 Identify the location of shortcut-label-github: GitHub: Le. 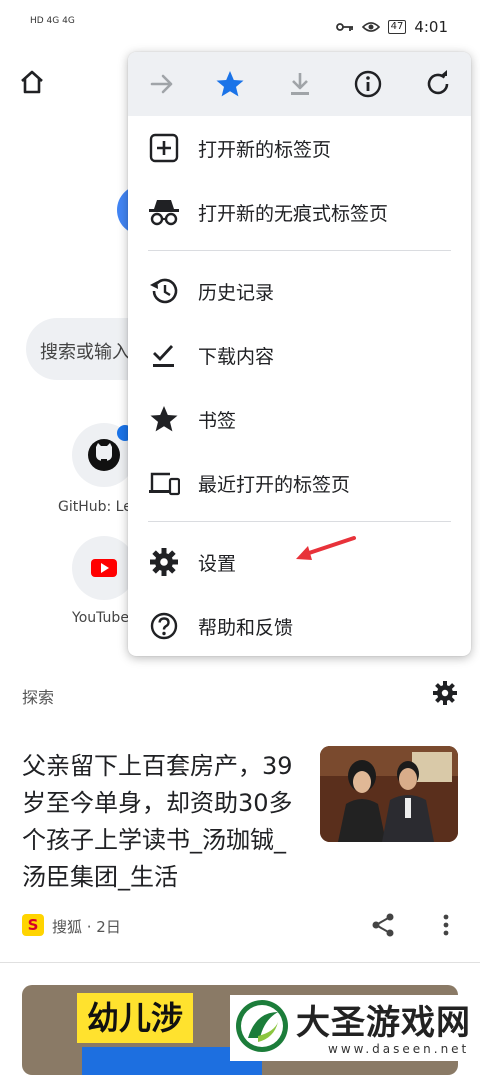
(95, 507).